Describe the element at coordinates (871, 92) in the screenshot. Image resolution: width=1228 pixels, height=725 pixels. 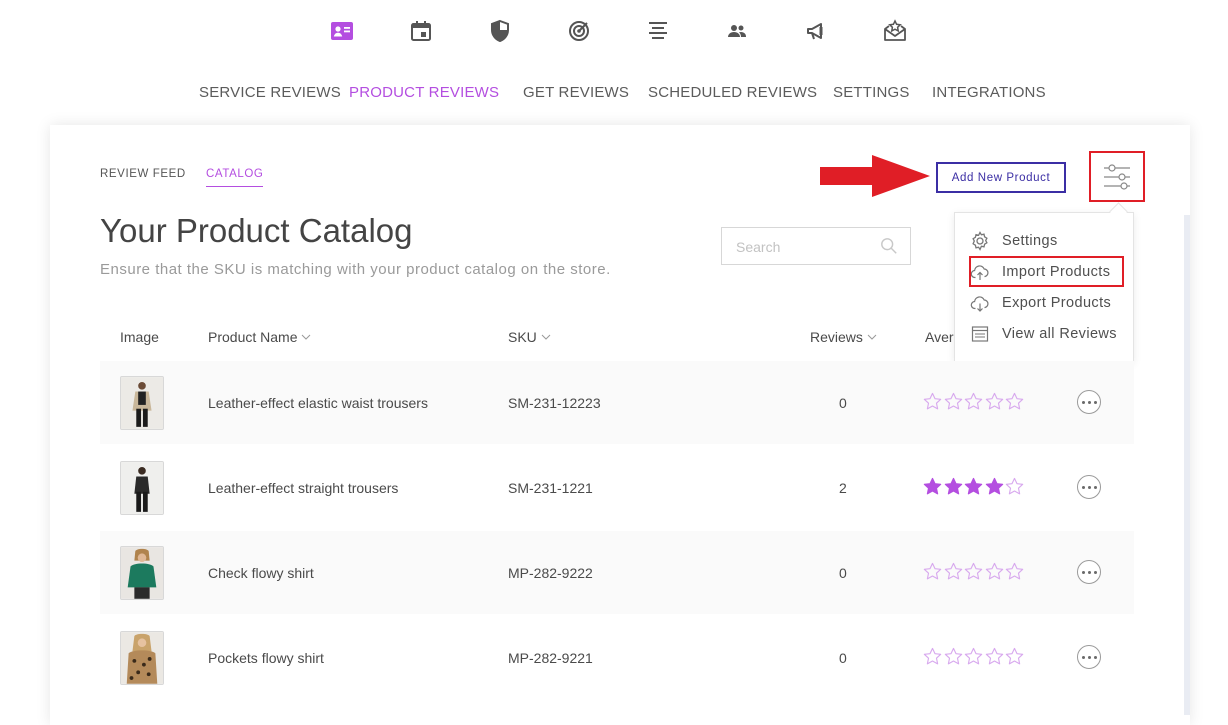
I see `nav-settings: SETTINGS` at that location.